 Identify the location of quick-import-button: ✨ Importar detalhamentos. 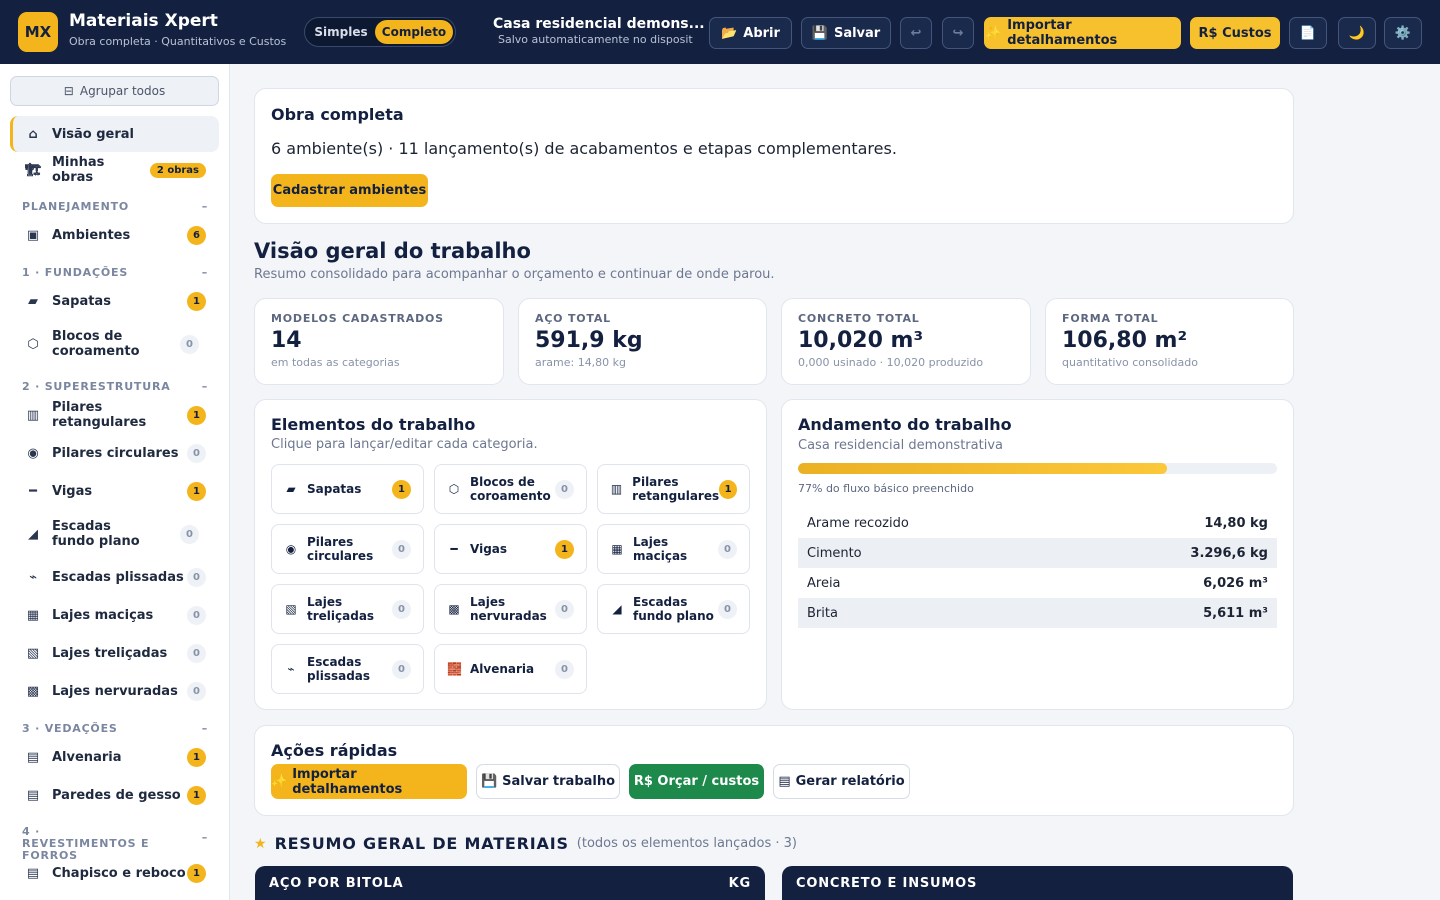
(369, 781).